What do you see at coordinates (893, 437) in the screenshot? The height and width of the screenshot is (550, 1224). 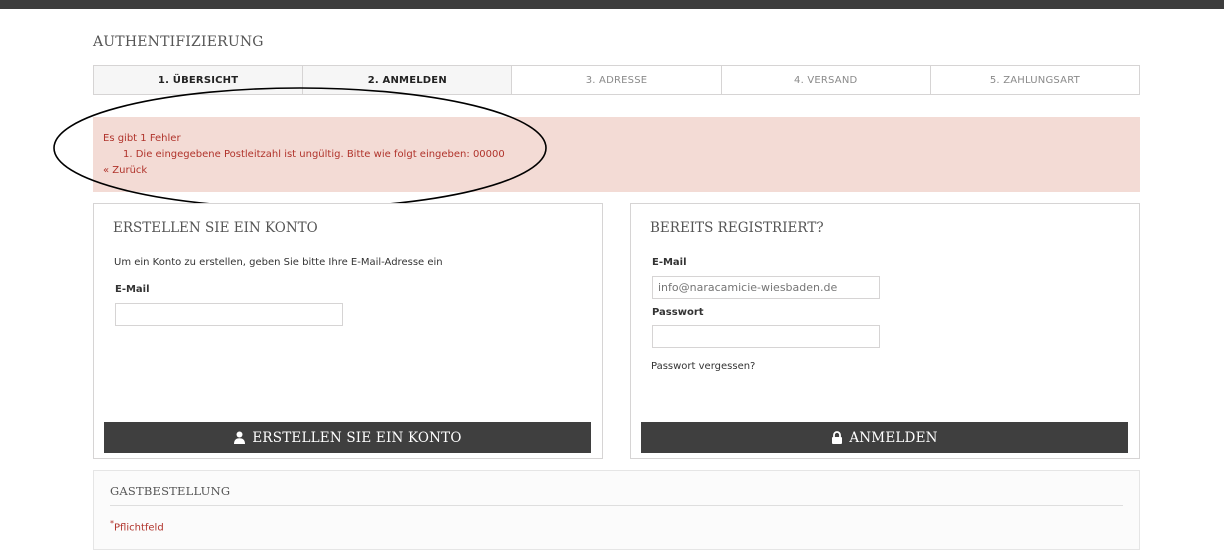 I see `login-button-label: ANMELDEN` at bounding box center [893, 437].